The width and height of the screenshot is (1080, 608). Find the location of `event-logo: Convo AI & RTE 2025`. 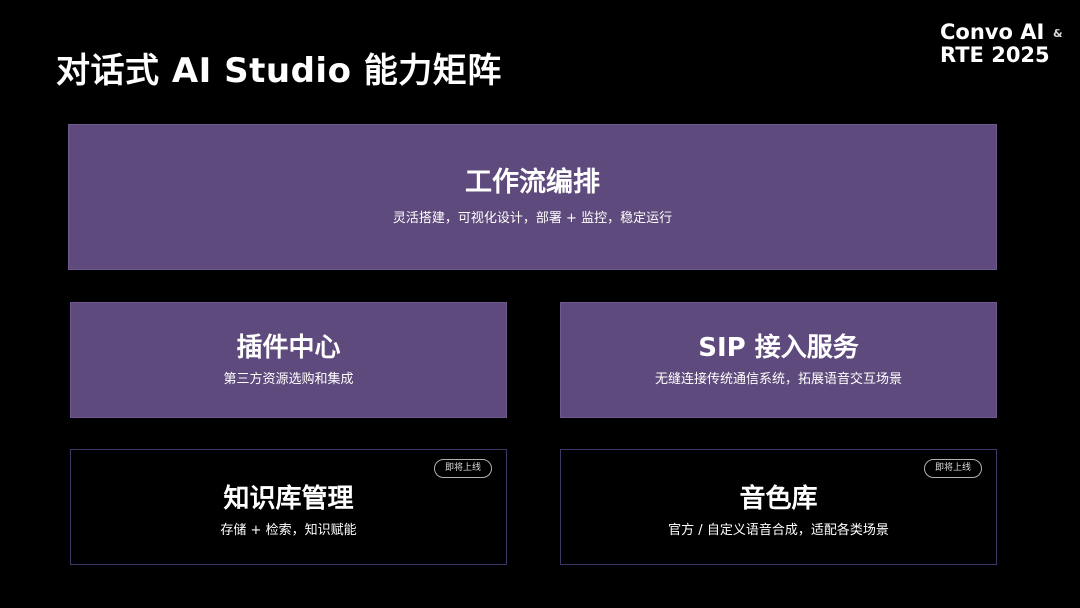

event-logo: Convo AI & RTE 2025 is located at coordinates (1003, 43).